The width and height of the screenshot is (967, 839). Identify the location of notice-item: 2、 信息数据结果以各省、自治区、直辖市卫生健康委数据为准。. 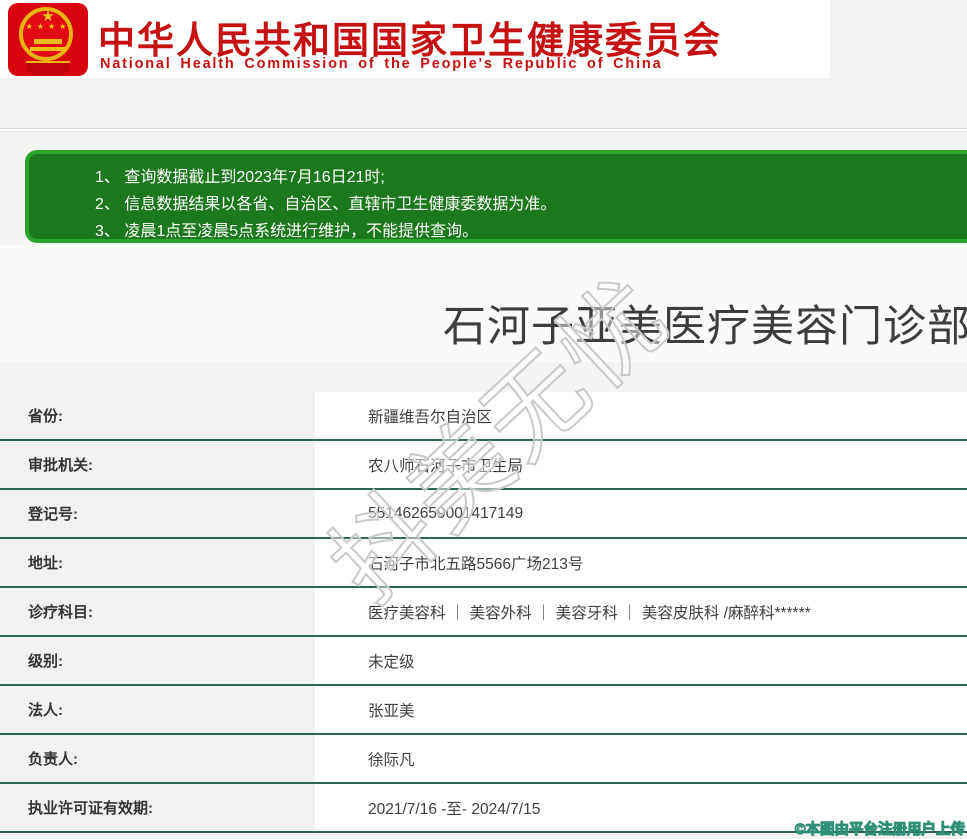
(326, 204).